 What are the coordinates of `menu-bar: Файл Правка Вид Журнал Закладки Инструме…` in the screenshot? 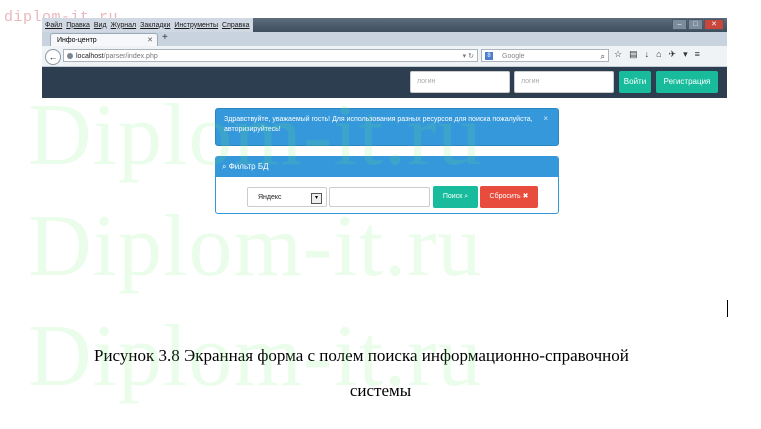 It's located at (147, 25).